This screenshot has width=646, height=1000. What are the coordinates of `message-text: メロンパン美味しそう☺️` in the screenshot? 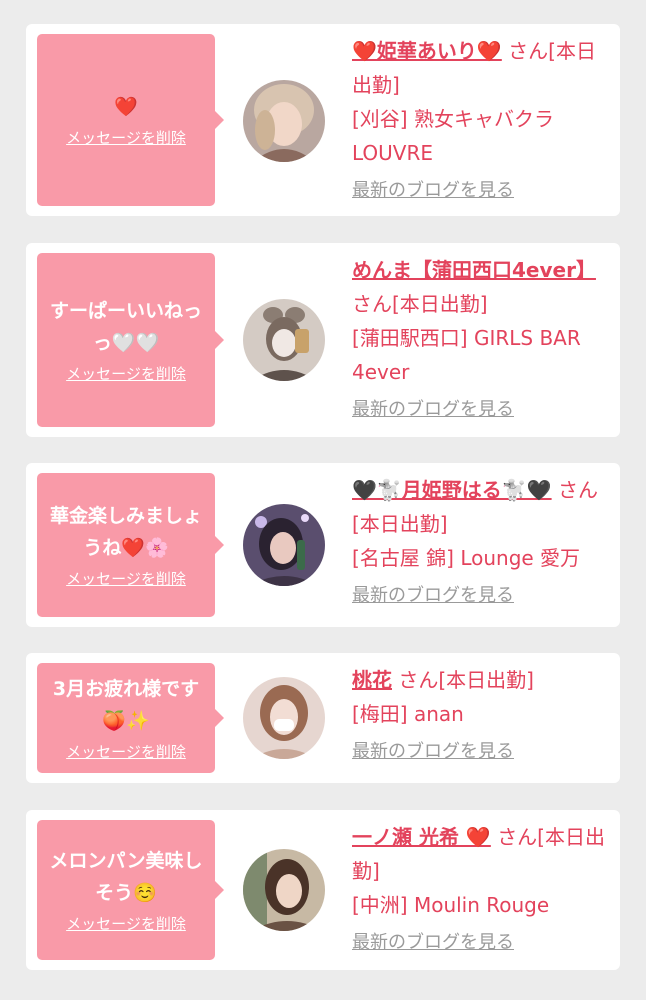 It's located at (126, 877).